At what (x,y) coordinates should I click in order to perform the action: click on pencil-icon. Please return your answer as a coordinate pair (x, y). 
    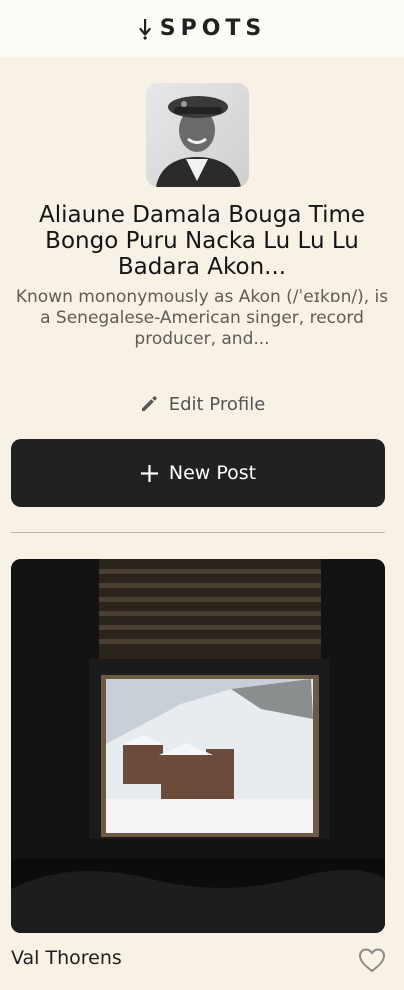
    Looking at the image, I should click on (149, 403).